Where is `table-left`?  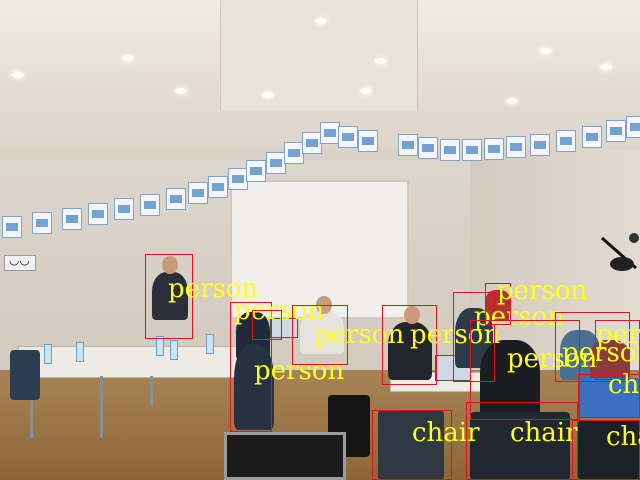 table-left is located at coordinates (134, 362).